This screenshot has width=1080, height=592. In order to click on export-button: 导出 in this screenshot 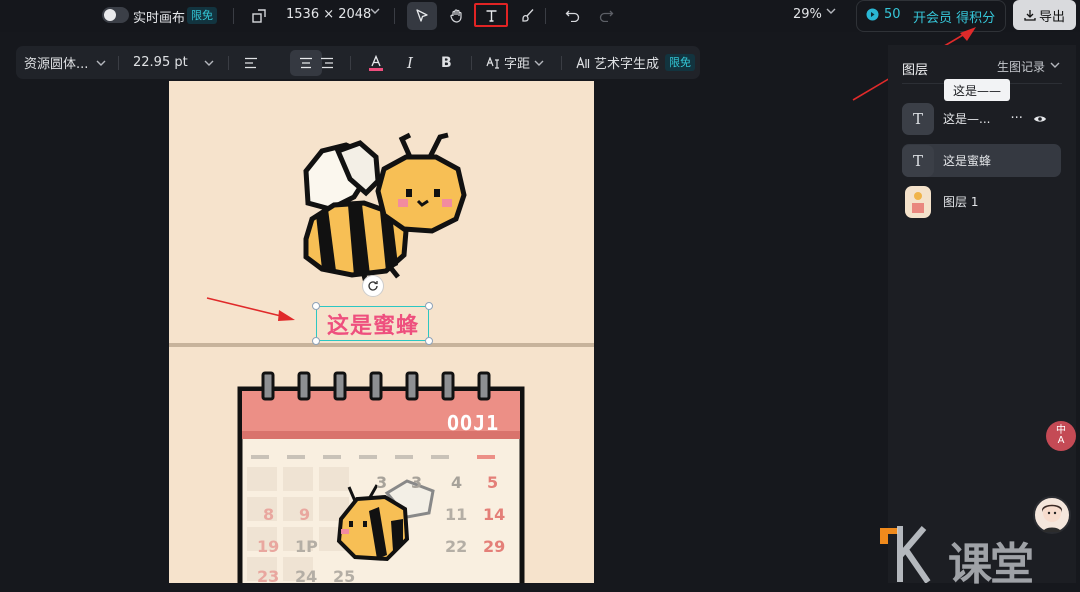, I will do `click(1044, 15)`.